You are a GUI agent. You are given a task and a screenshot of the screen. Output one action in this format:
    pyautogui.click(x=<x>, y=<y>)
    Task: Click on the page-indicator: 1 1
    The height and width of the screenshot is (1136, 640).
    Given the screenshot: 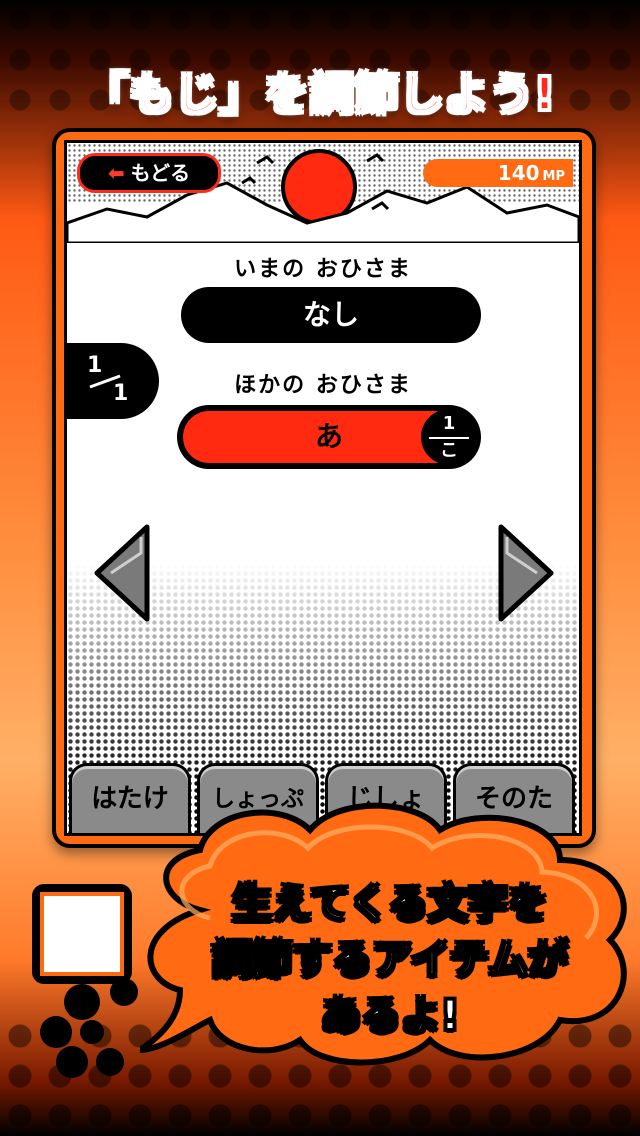 What is the action you would take?
    pyautogui.click(x=113, y=381)
    